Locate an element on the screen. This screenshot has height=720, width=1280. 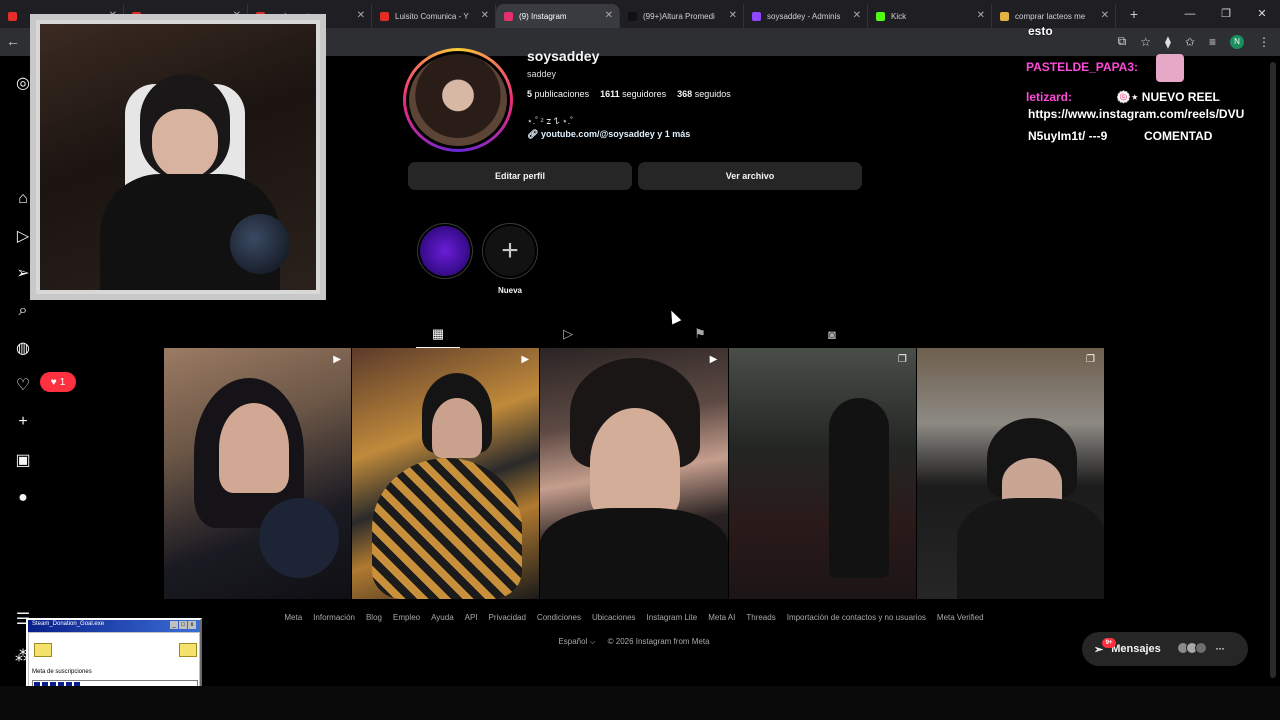
footer-link: Privacidad is located at coordinates (507, 617).